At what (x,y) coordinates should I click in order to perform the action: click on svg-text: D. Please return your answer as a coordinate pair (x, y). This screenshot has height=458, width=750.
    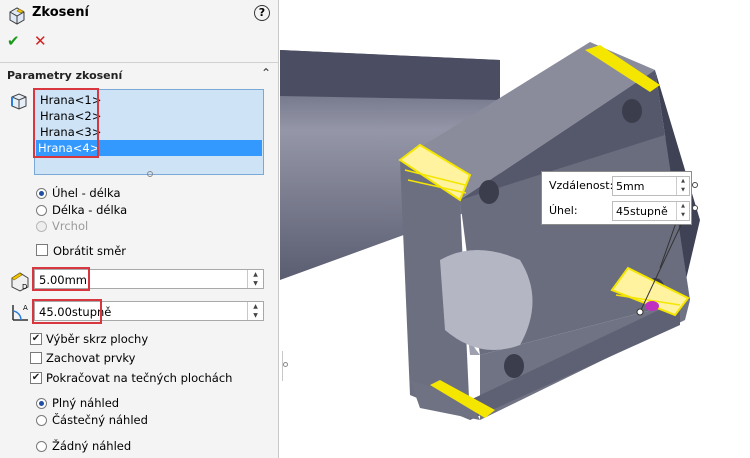
    Looking at the image, I should click on (24, 287).